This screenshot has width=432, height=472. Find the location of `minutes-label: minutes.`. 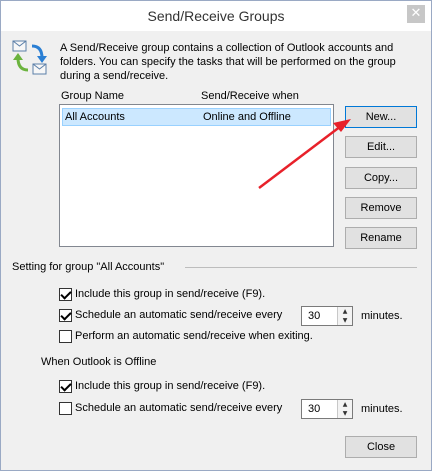

minutes-label: minutes. is located at coordinates (382, 316).